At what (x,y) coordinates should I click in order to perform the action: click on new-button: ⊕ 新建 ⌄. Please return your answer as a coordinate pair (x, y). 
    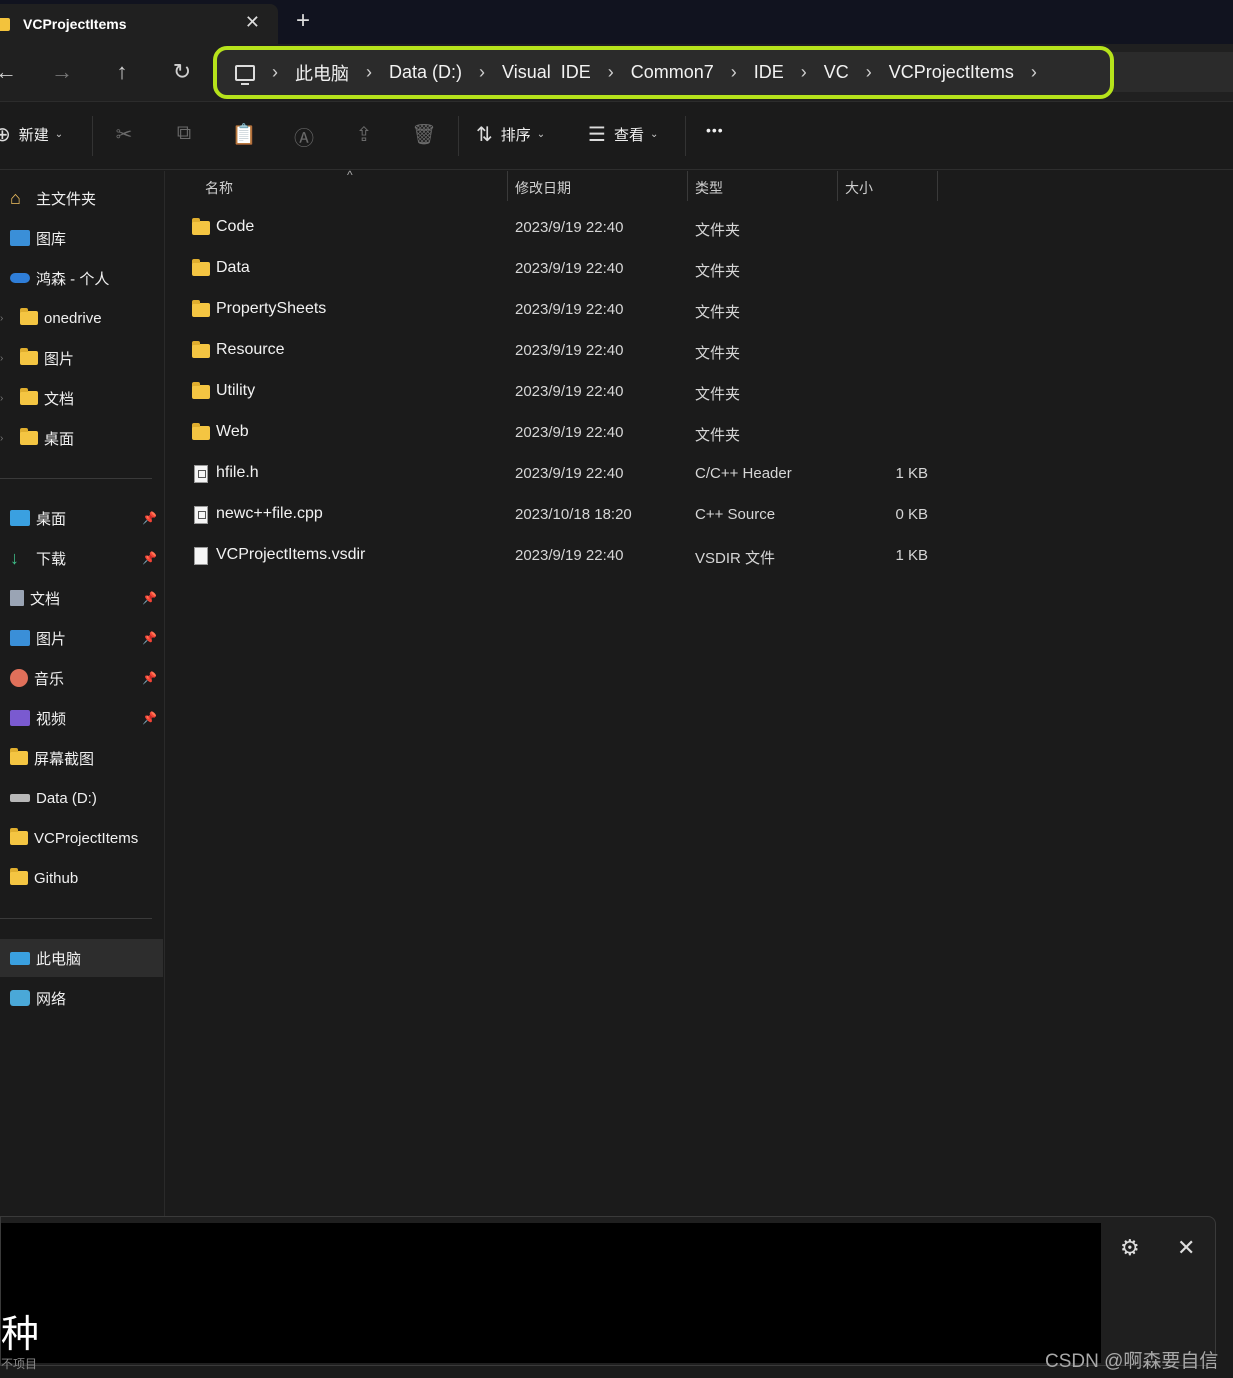
    Looking at the image, I should click on (31, 134).